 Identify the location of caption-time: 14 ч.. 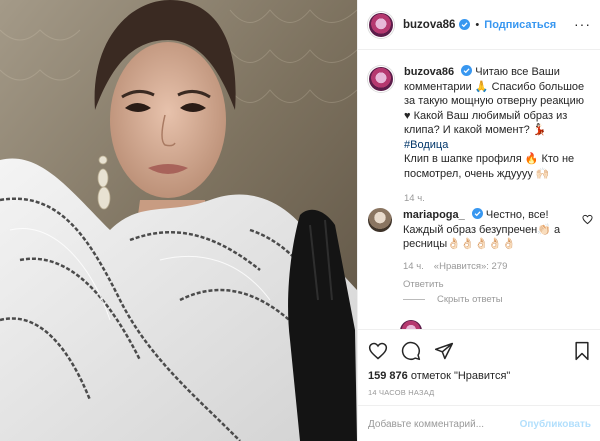
(498, 199).